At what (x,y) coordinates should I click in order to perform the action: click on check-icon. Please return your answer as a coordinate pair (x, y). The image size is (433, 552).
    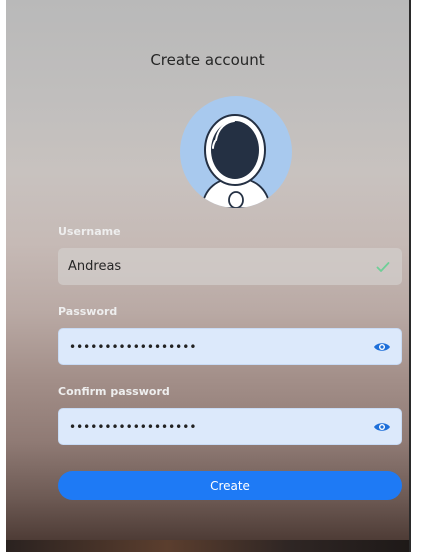
    Looking at the image, I should click on (383, 267).